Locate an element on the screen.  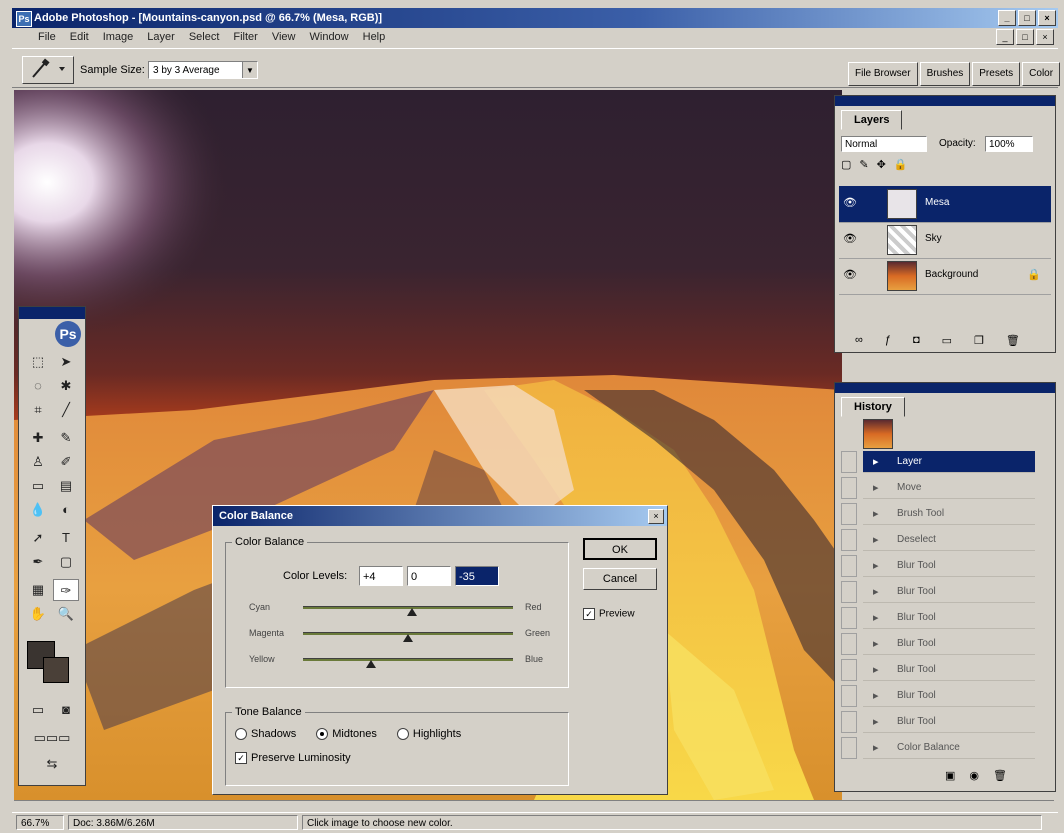
magenta-green-slider-knob is located at coordinates (408, 638).